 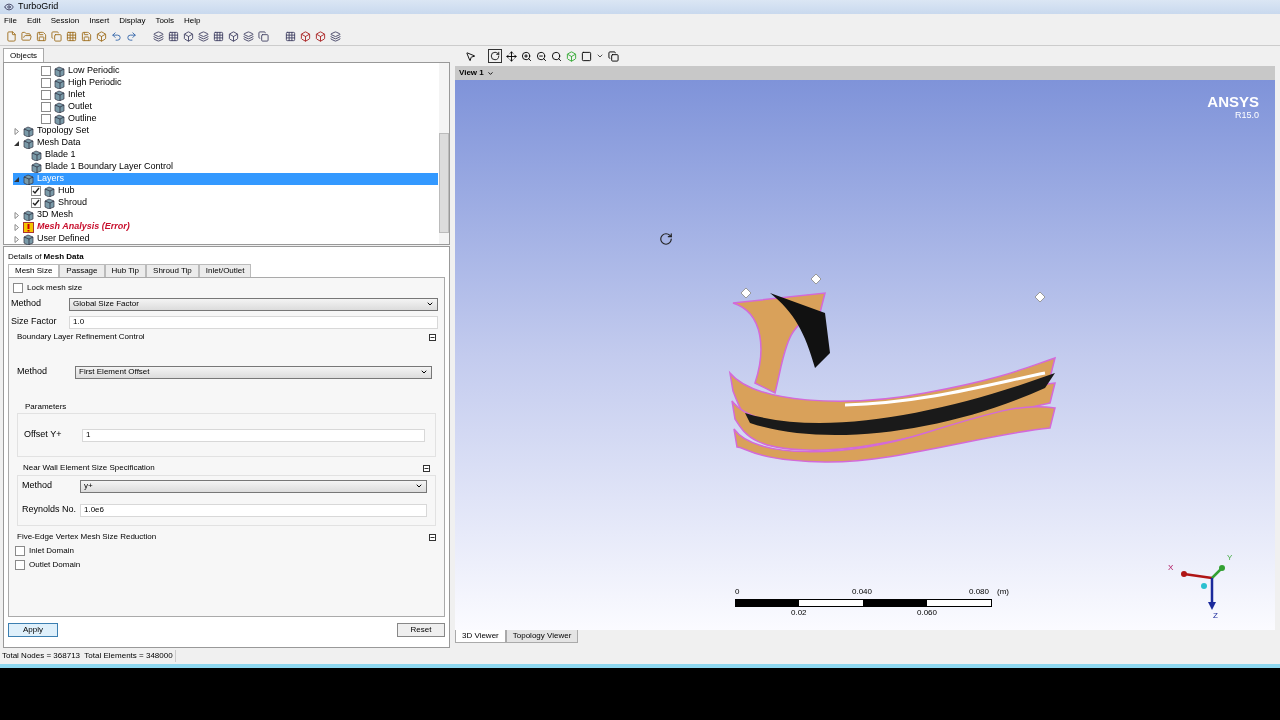 What do you see at coordinates (225, 83) in the screenshot?
I see `tree-item: High Periodic` at bounding box center [225, 83].